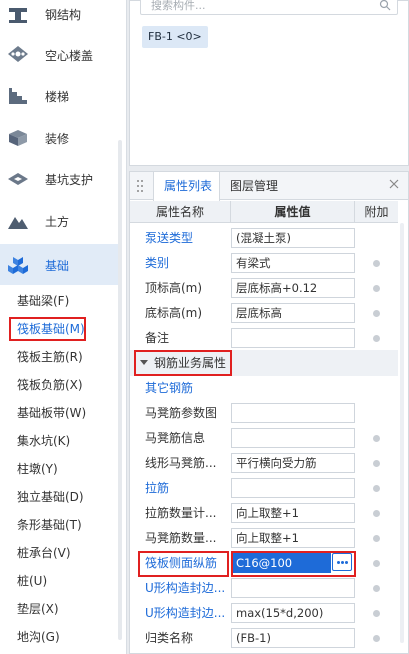 Image resolution: width=409 pixels, height=654 pixels. Describe the element at coordinates (140, 186) in the screenshot. I see `drag-handle-icon` at that location.